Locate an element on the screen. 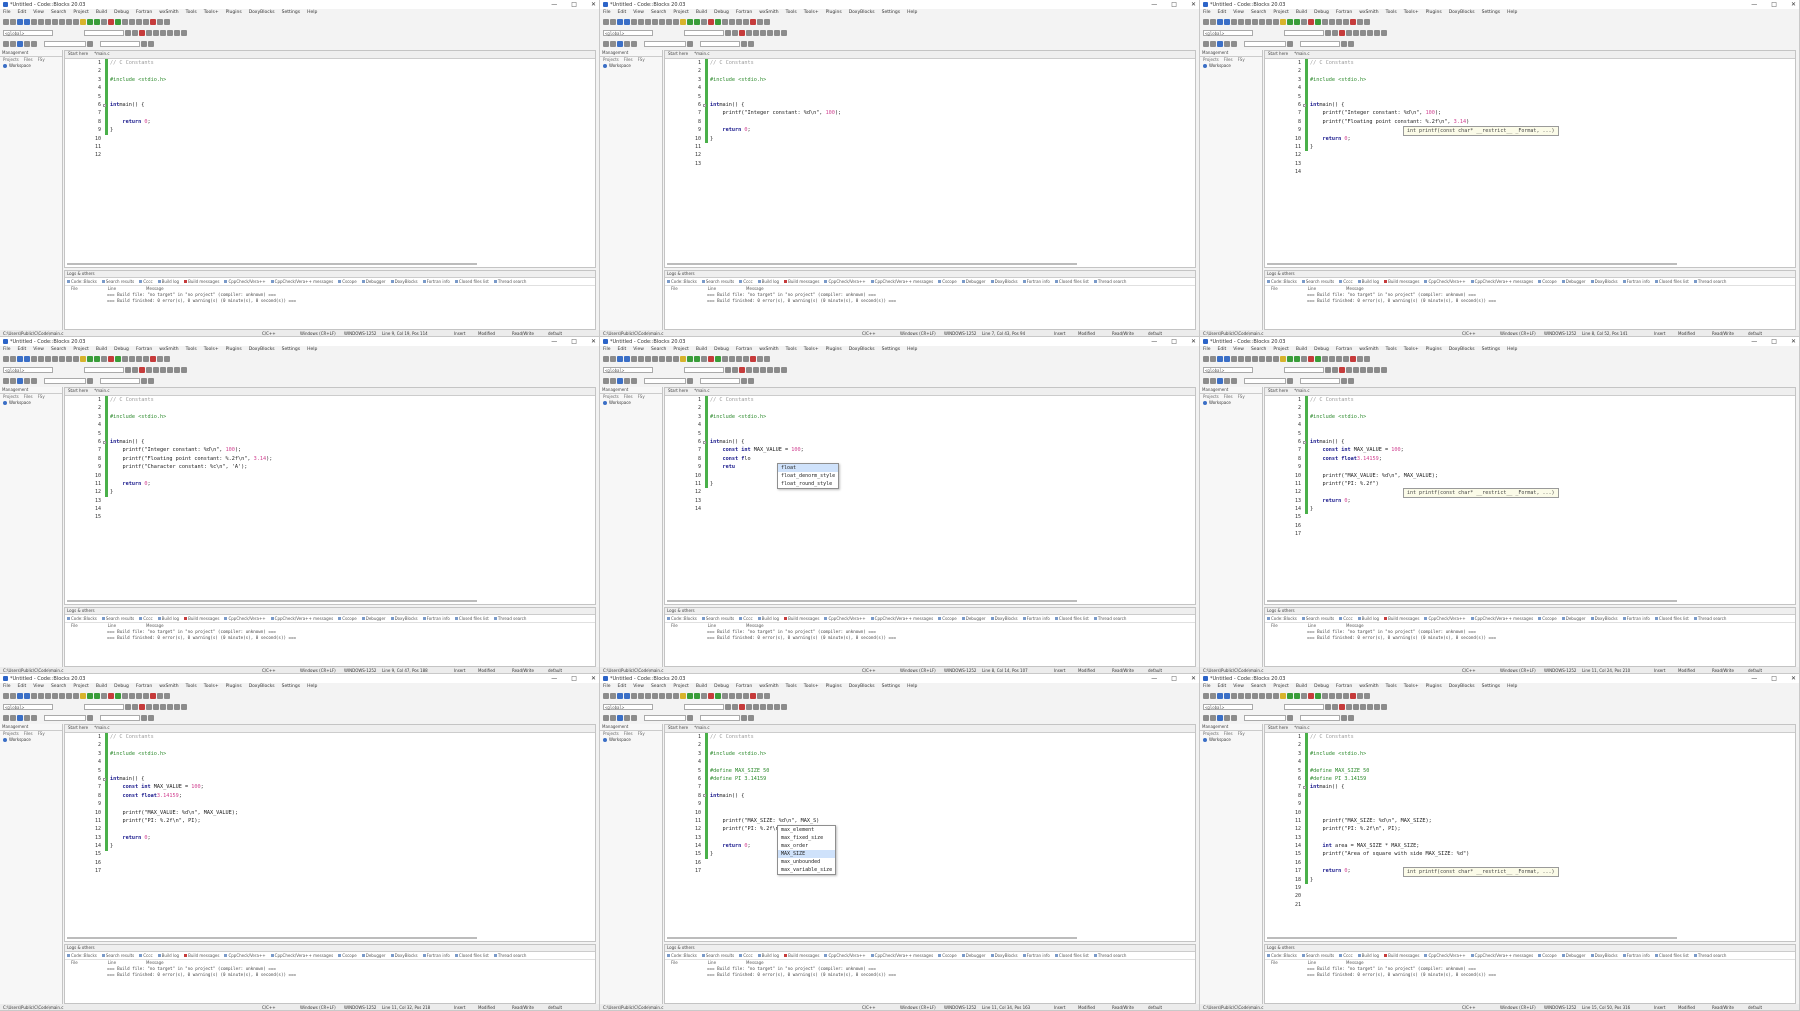 Image resolution: width=1800 pixels, height=1011 pixels. comment-icon is located at coordinates (770, 707).